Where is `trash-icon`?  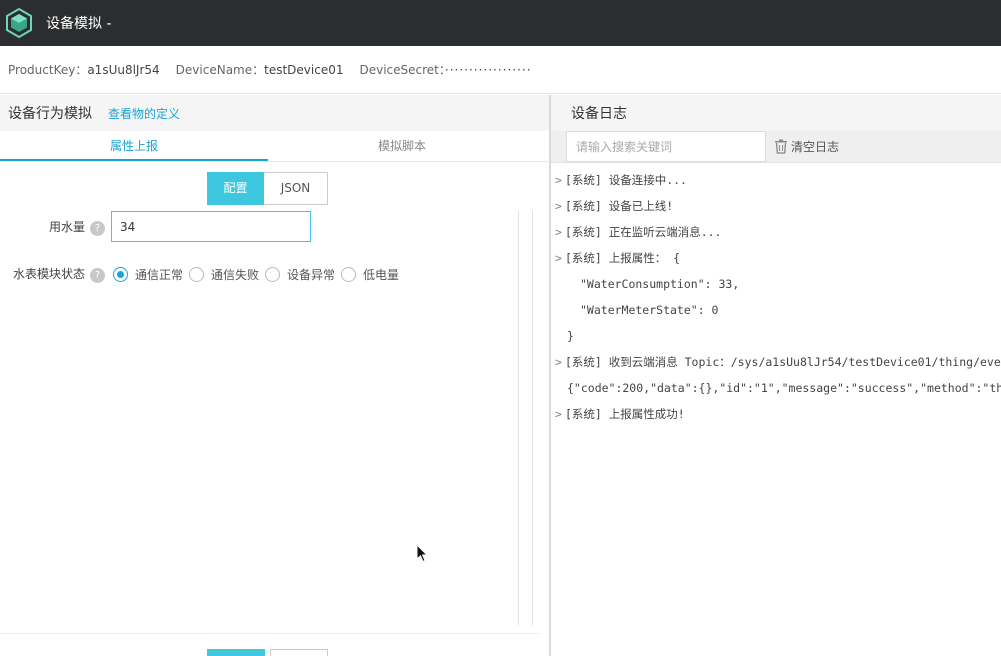 trash-icon is located at coordinates (781, 146).